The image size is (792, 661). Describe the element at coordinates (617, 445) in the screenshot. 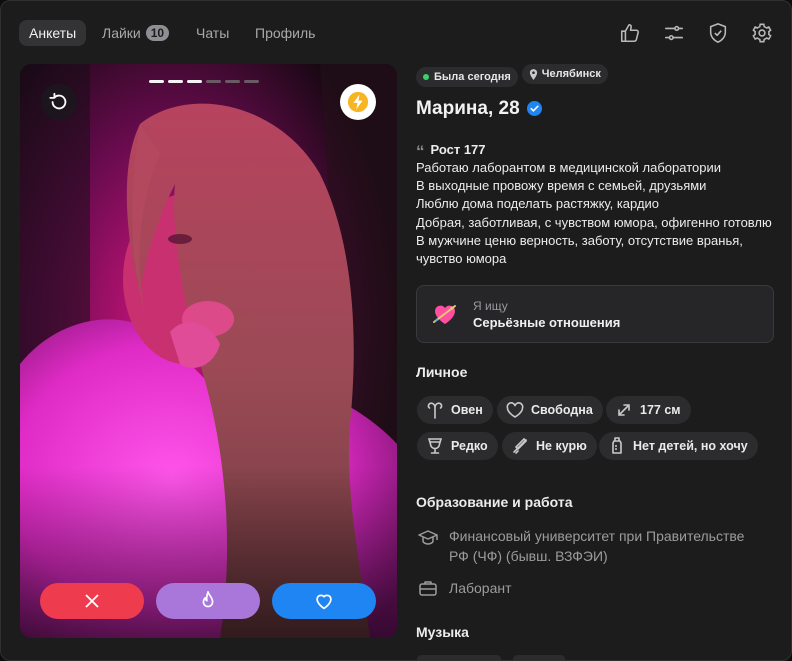

I see `baby-bottle-icon` at that location.